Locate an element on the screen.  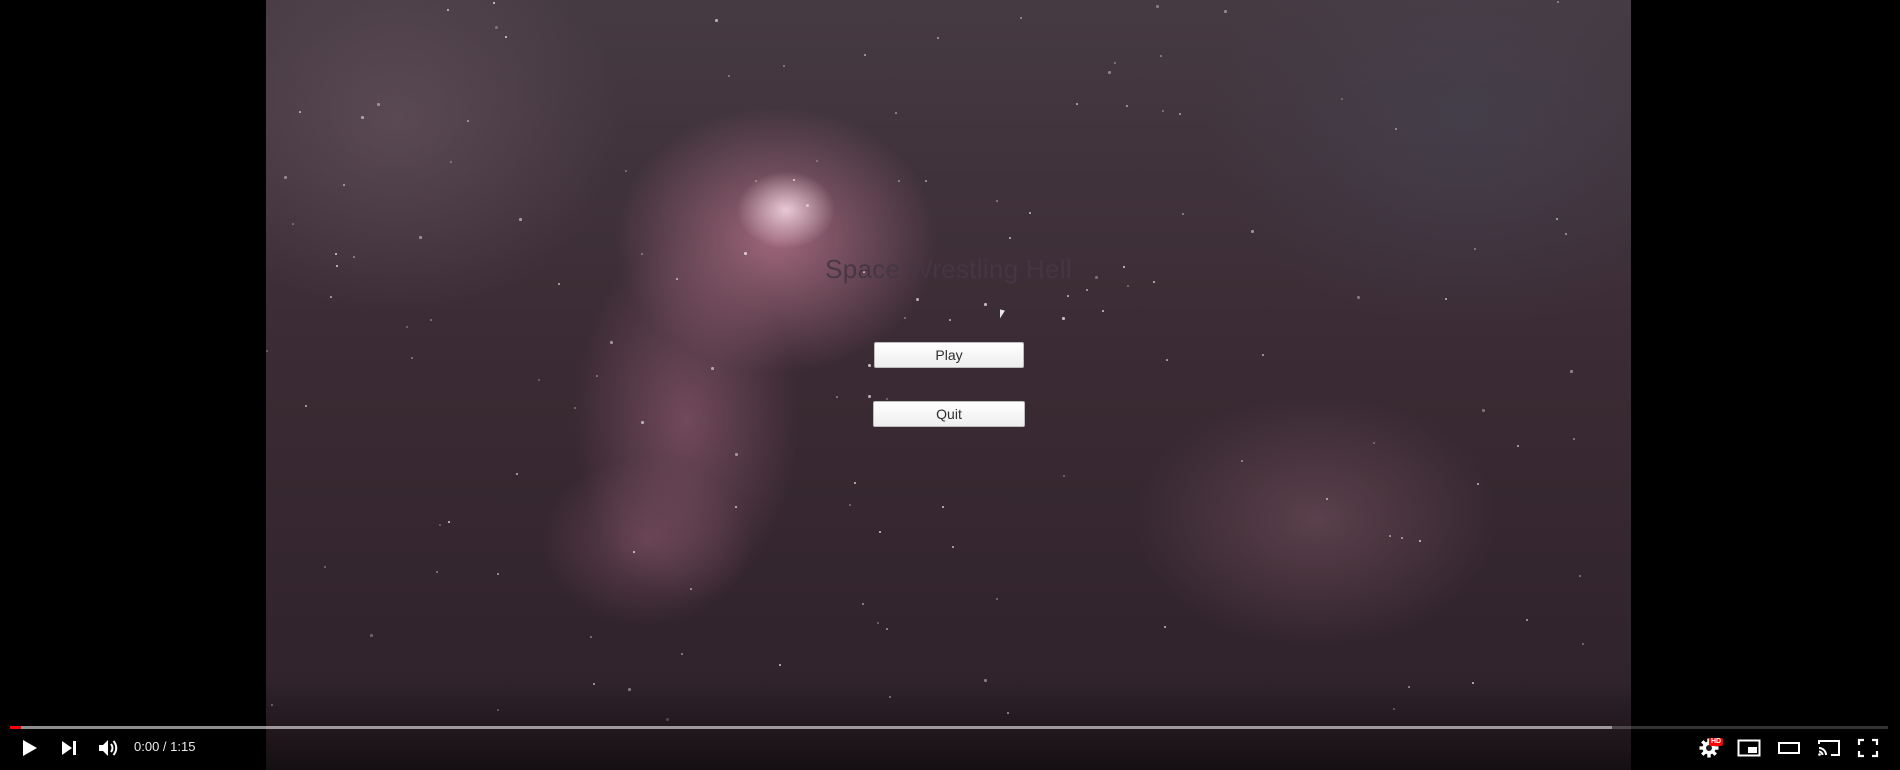
fullscreen-button is located at coordinates (1868, 748).